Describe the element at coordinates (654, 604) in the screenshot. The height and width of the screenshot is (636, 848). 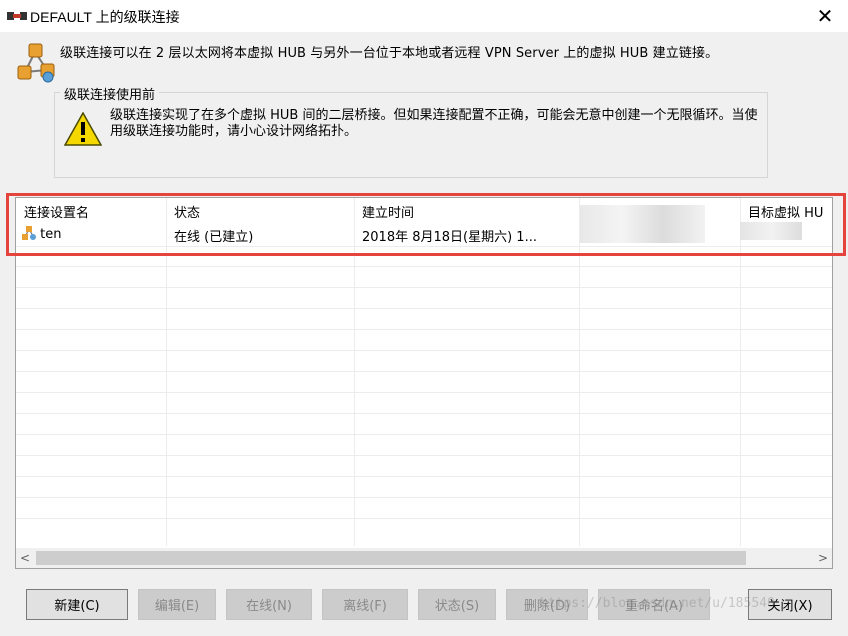
I see `rename-button: 重命名(A)` at that location.